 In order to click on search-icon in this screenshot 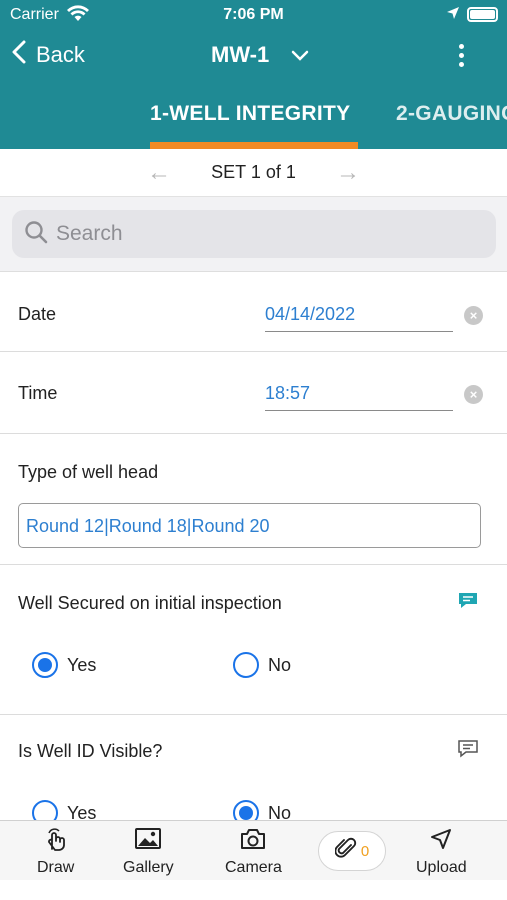, I will do `click(36, 234)`.